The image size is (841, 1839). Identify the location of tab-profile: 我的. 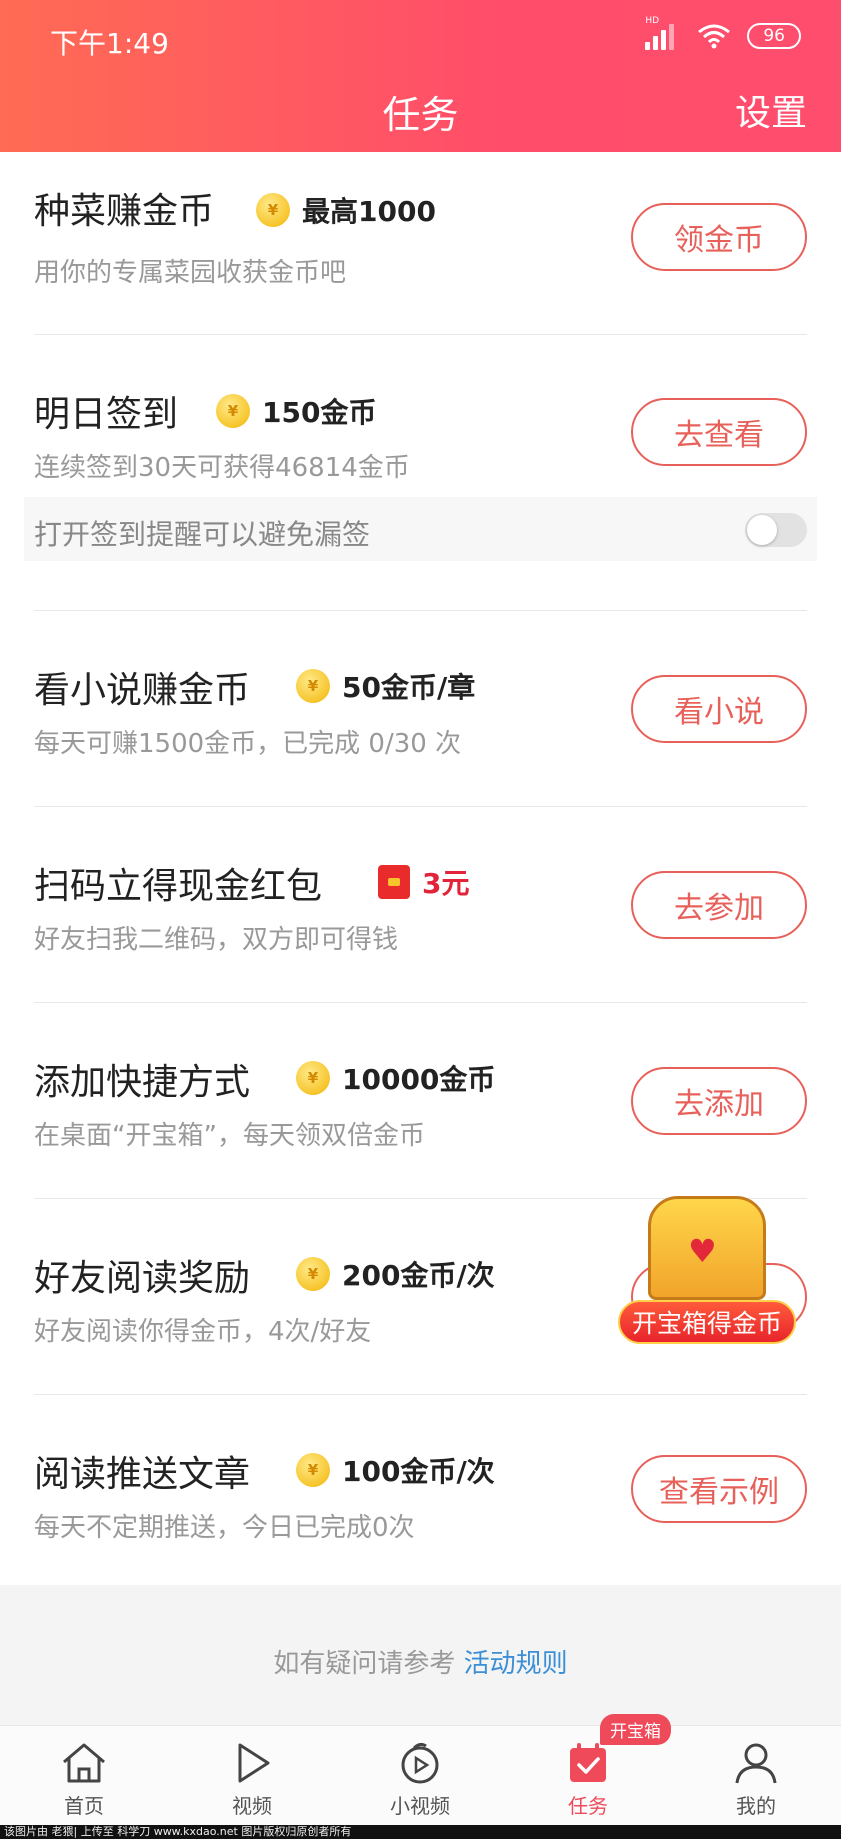
(756, 1776).